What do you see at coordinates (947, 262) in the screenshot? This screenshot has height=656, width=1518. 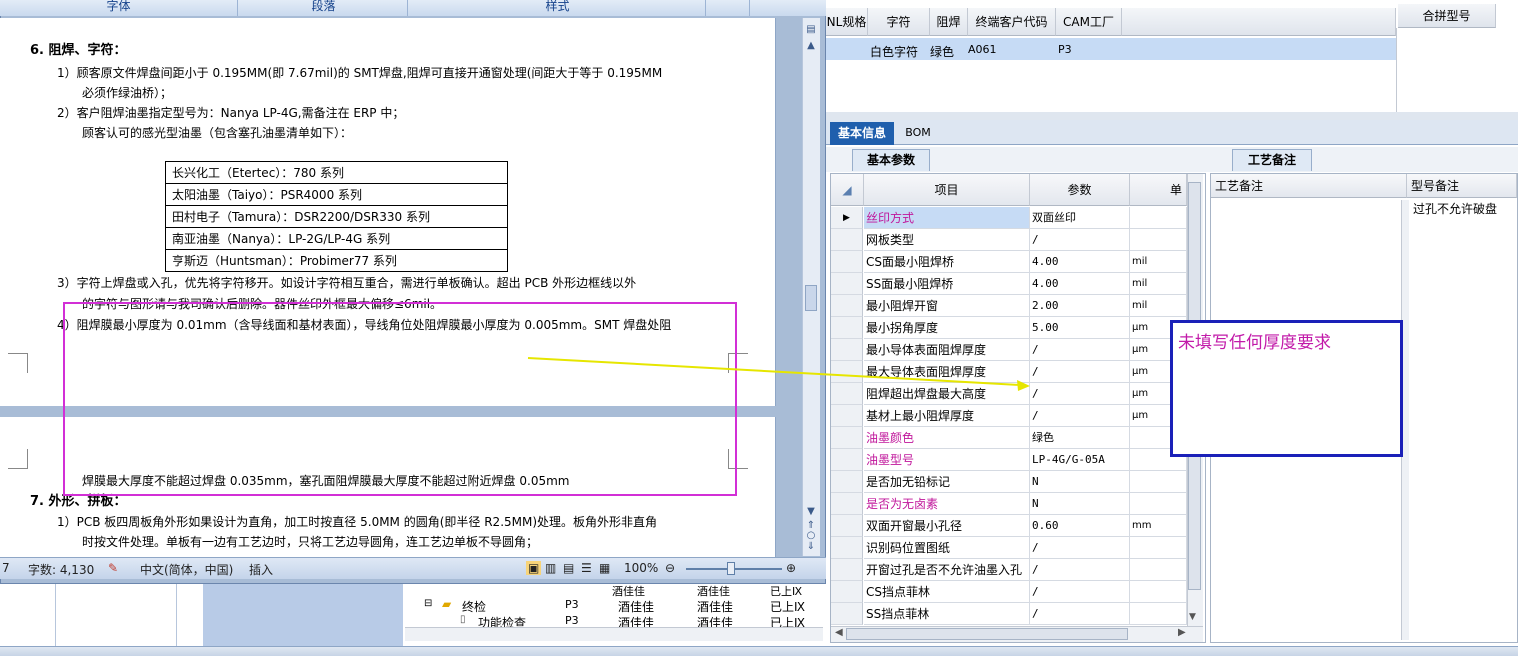 I see `param-item-cell: CS面最小阻焊桥` at bounding box center [947, 262].